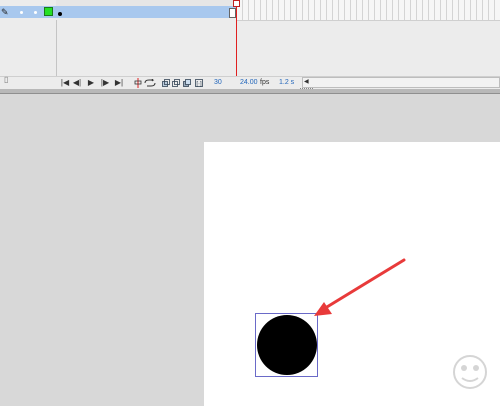 This screenshot has height=406, width=500. What do you see at coordinates (138, 83) in the screenshot?
I see `center-frame-icon` at bounding box center [138, 83].